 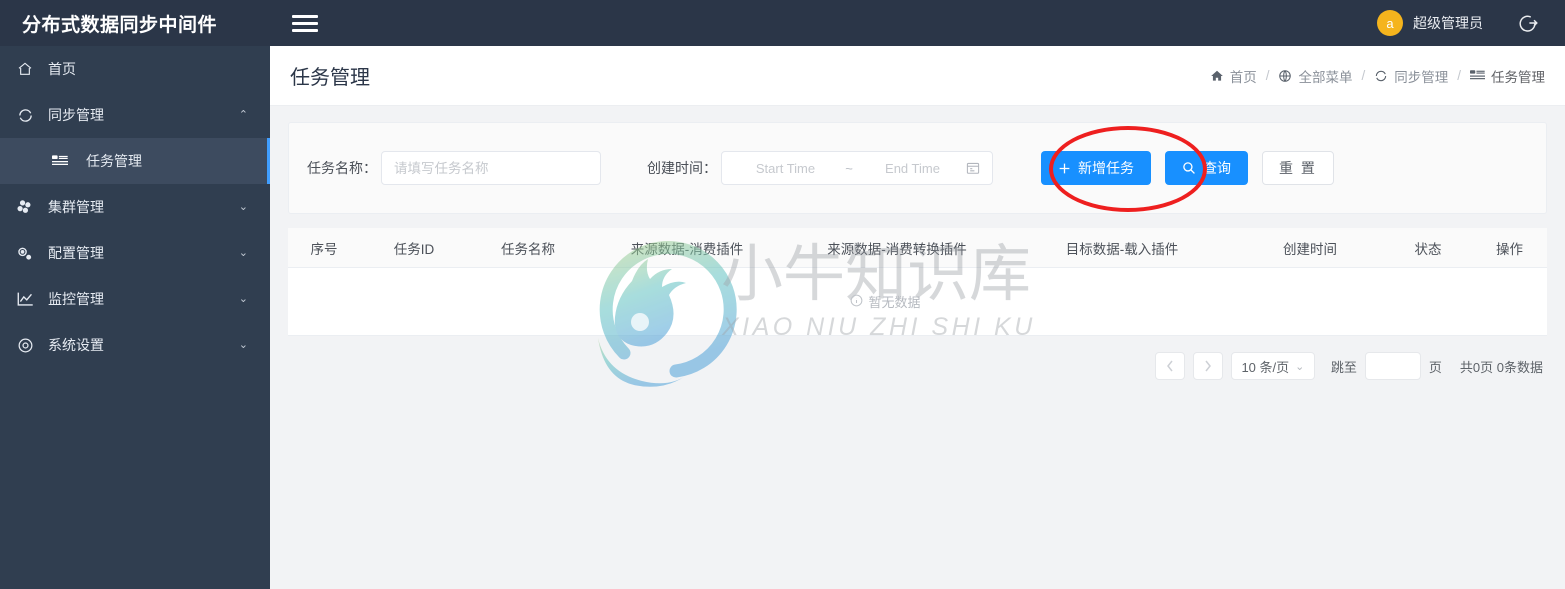 I want to click on search-filter-card: 任务名称： 创建时间： Start Time ~ End Time, so click(x=917, y=168).